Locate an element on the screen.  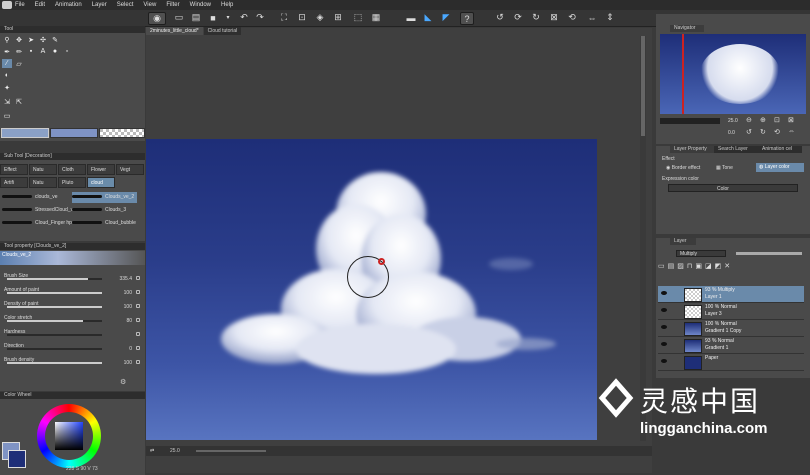
reset-rotation-icon: ⟲ is located at coordinates (777, 132).